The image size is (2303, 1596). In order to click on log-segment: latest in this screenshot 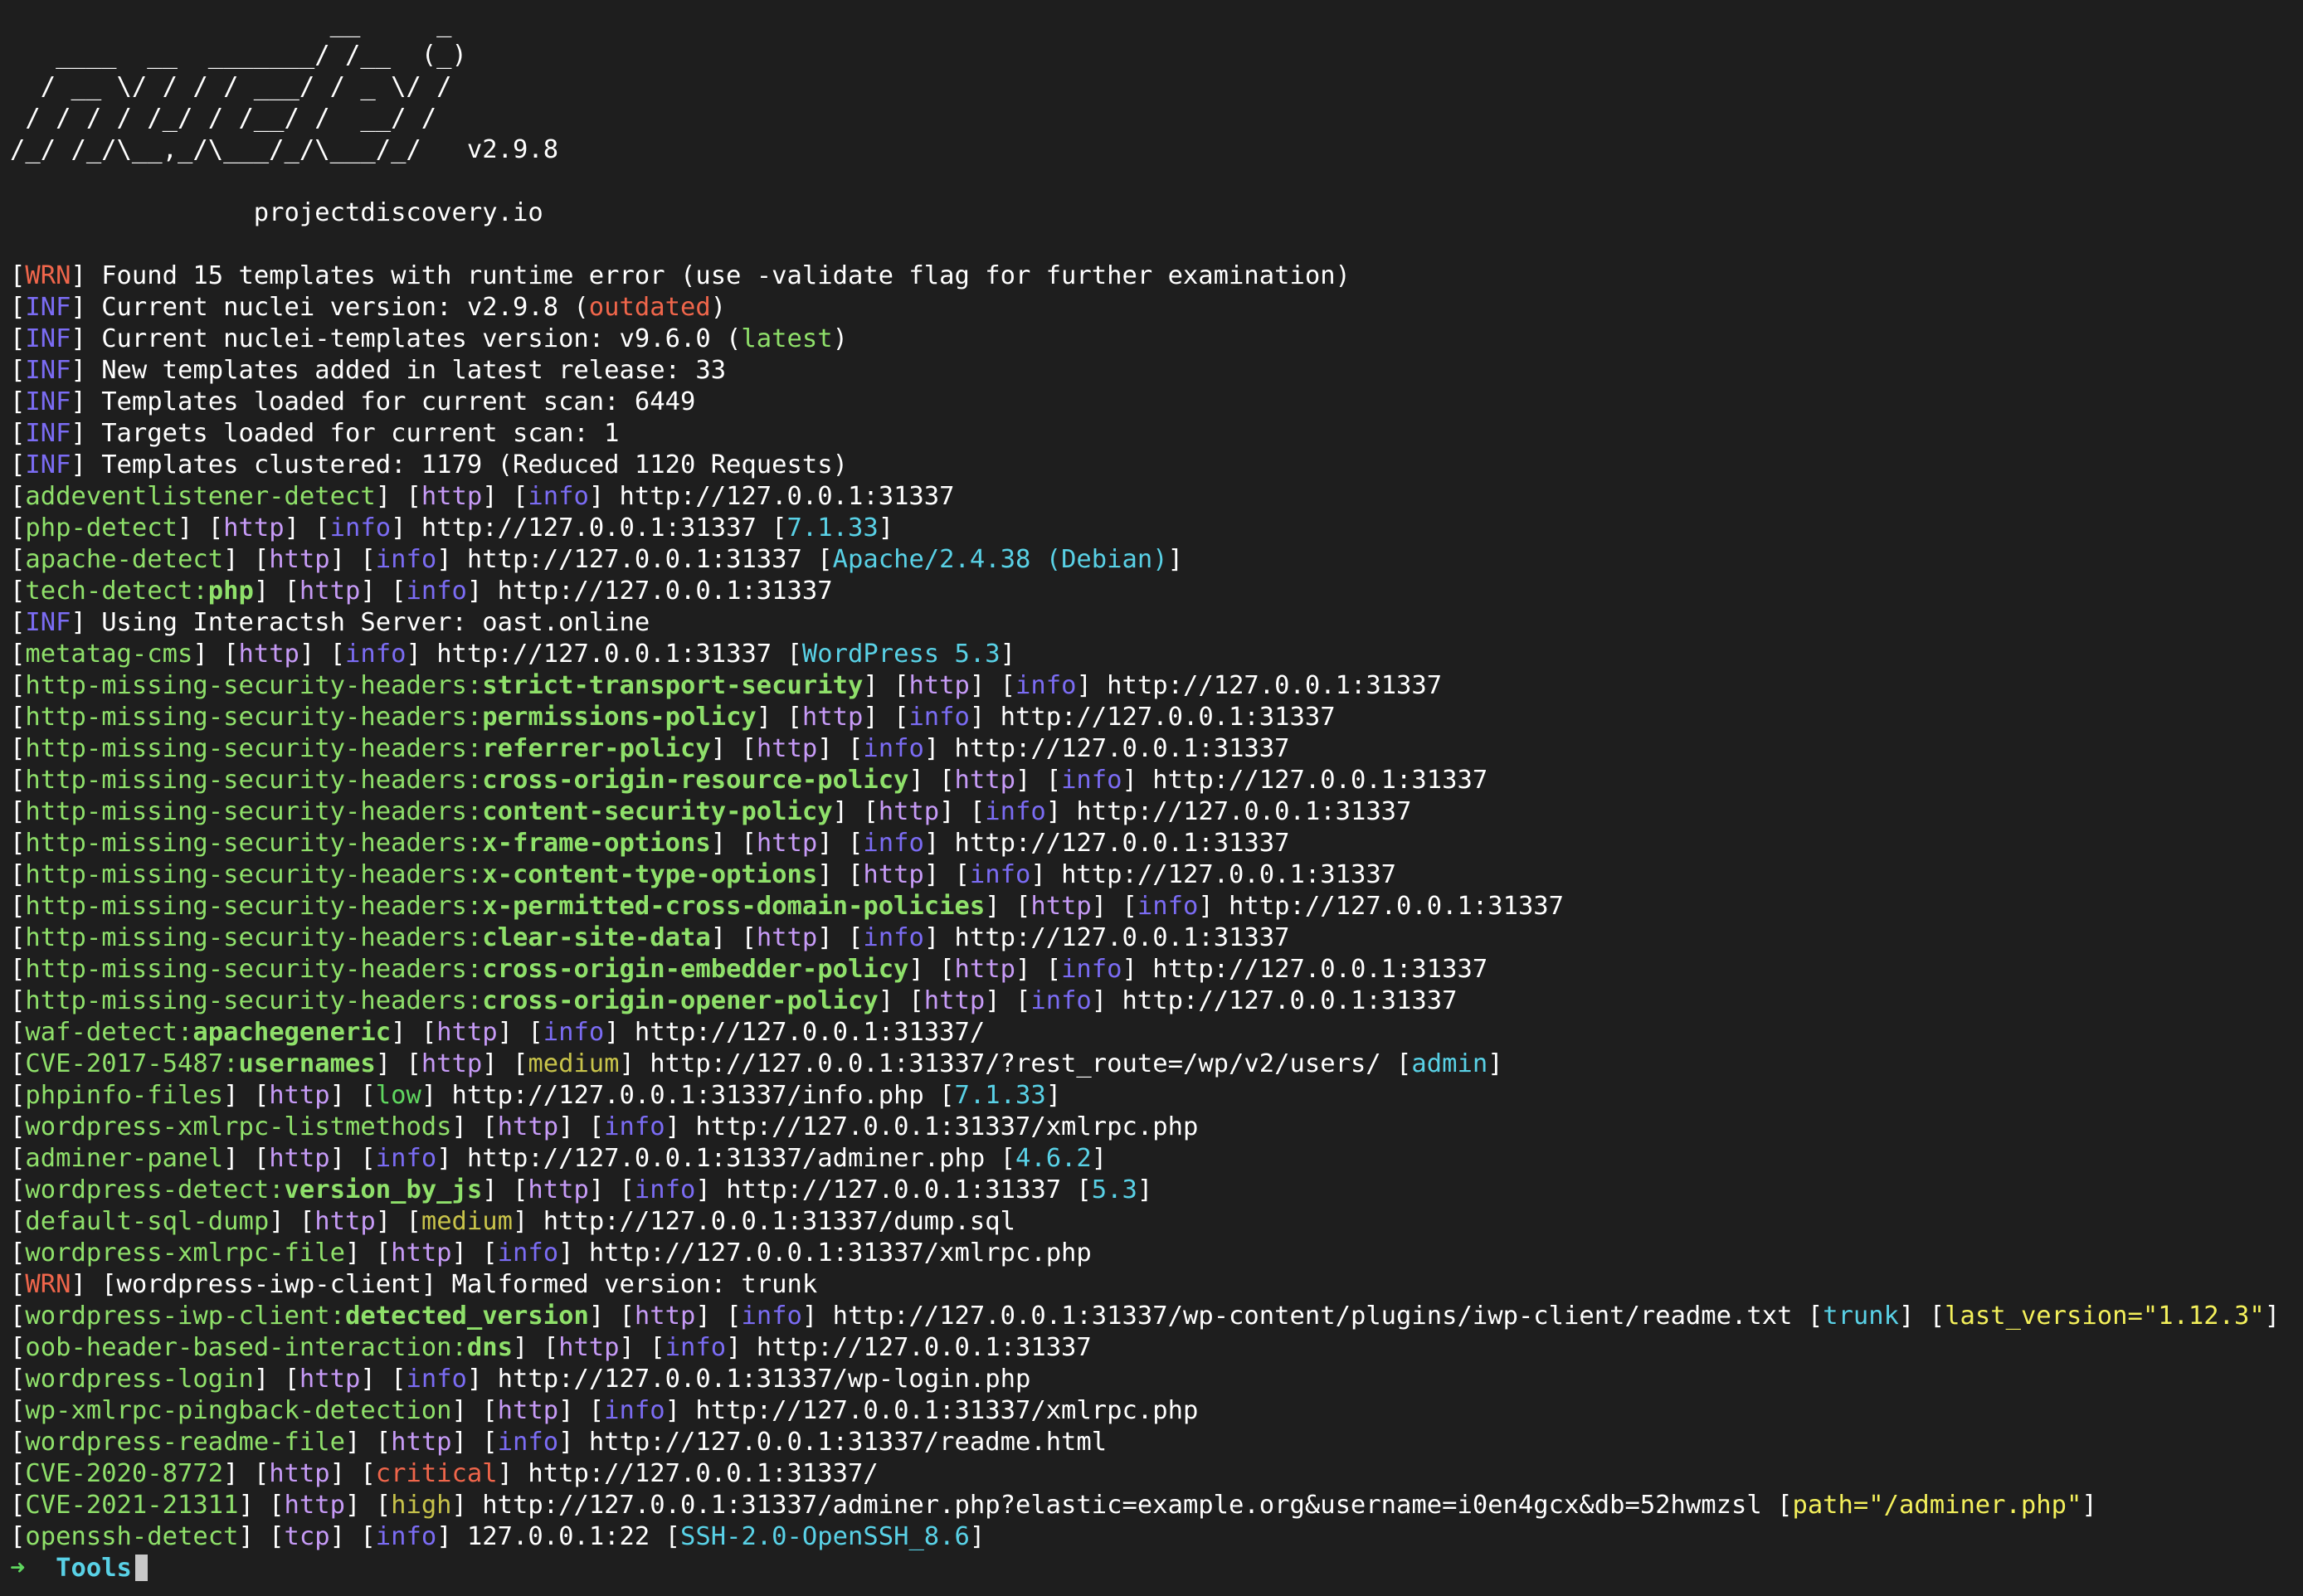, I will do `click(787, 339)`.